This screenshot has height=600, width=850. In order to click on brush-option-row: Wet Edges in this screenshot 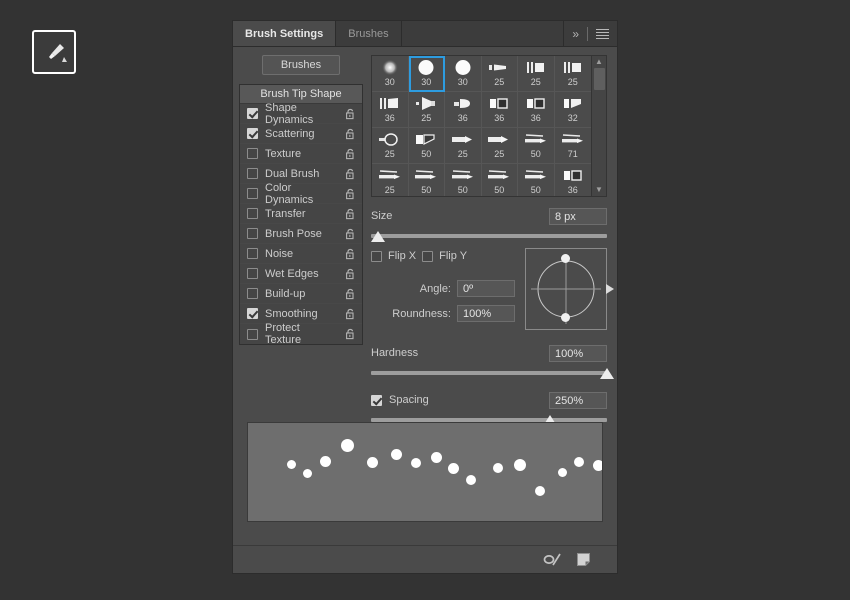, I will do `click(301, 274)`.